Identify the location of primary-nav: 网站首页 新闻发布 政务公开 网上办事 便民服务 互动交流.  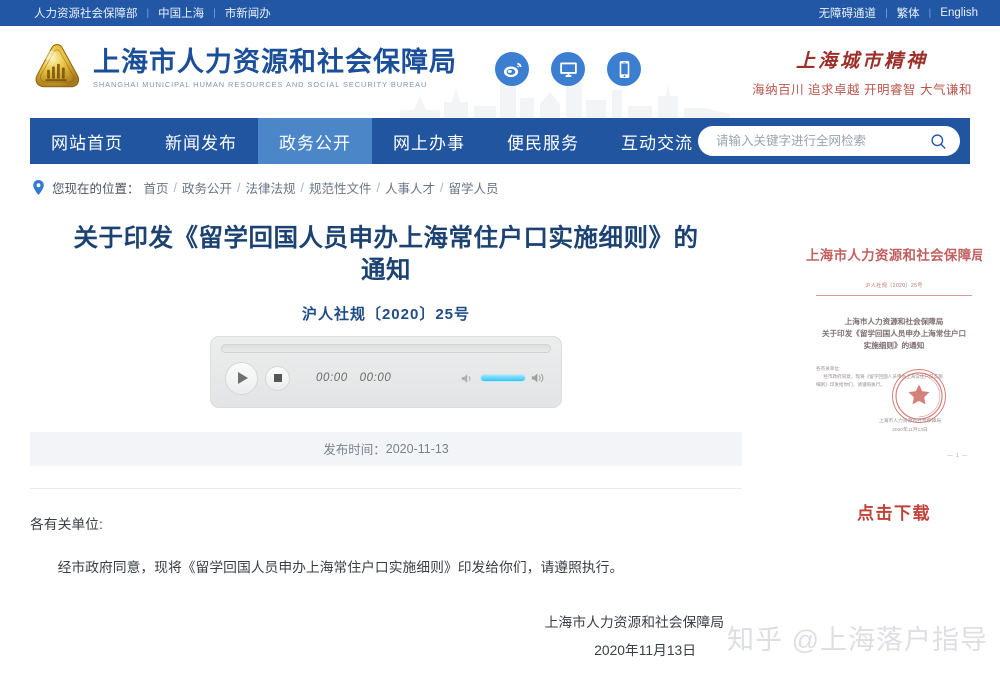
(500, 141).